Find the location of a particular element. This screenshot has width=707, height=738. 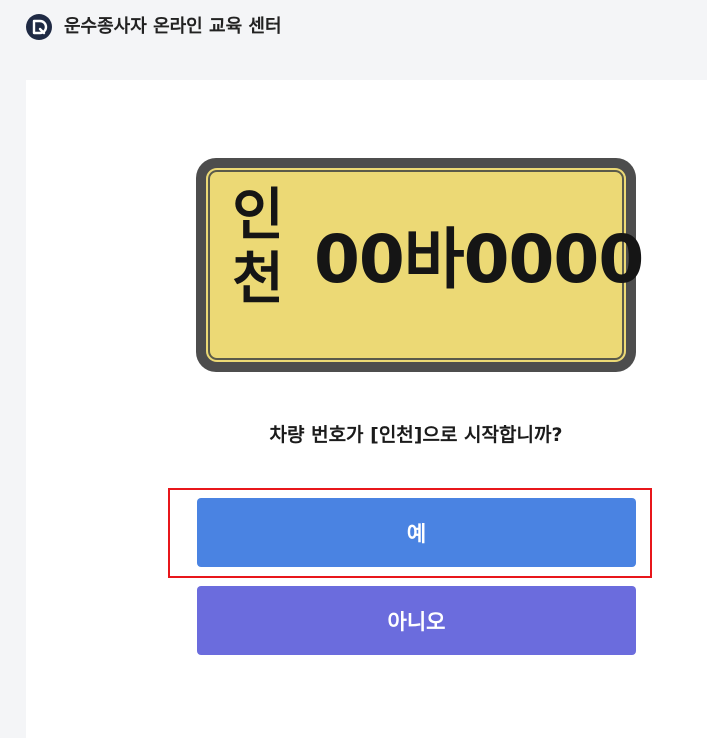

no-button: 아니오 is located at coordinates (416, 620).